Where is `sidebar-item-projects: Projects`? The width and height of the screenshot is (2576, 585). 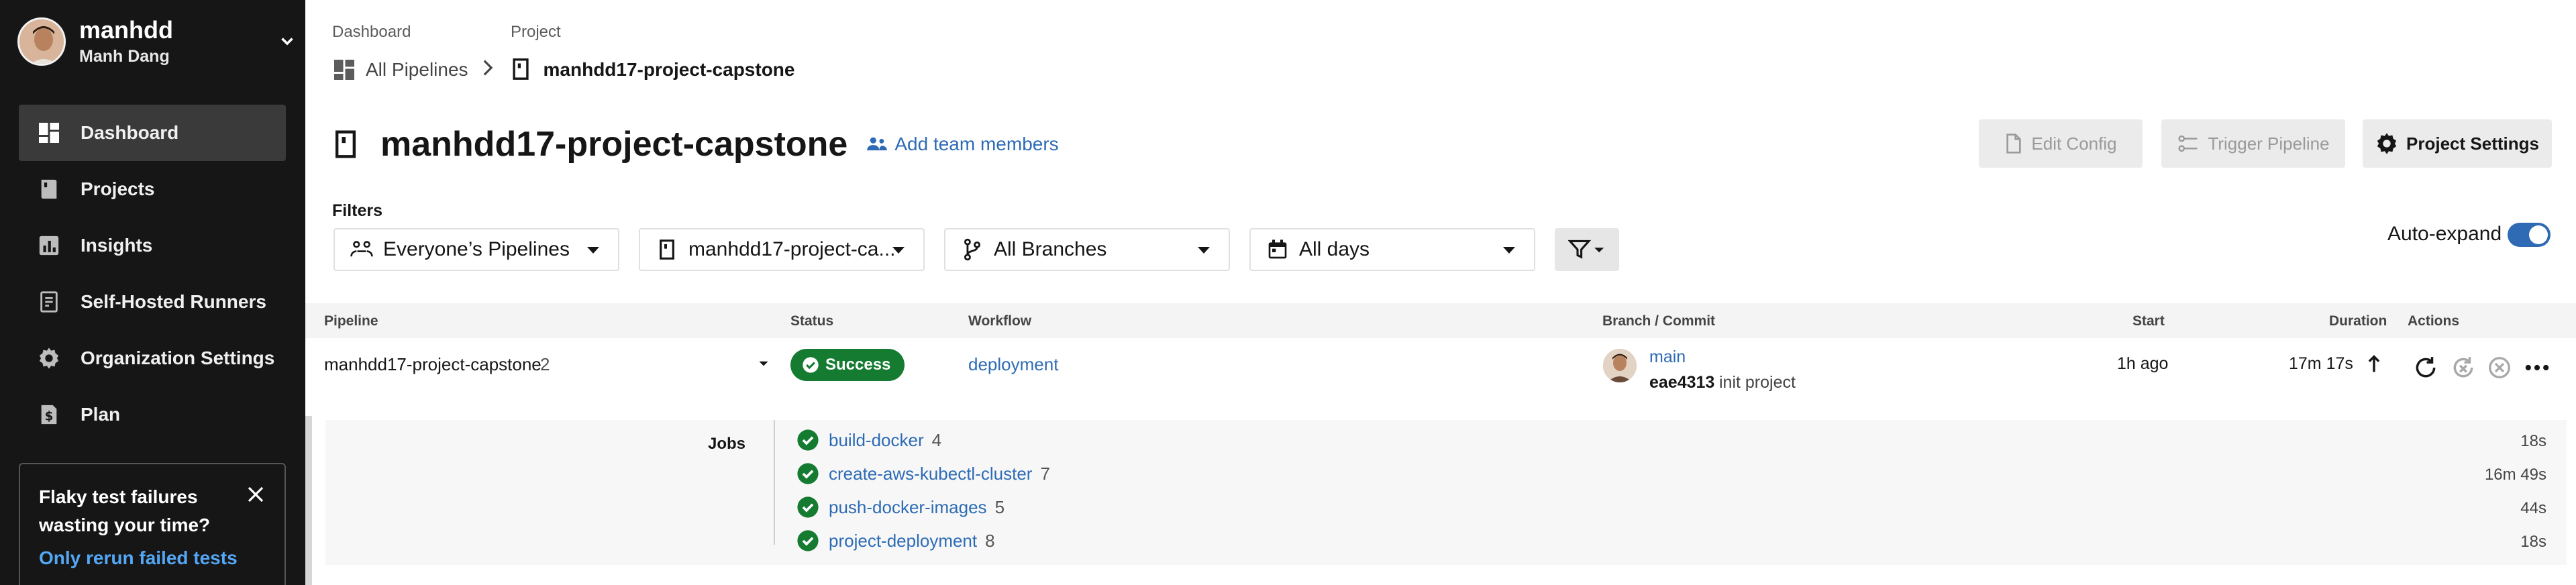
sidebar-item-projects: Projects is located at coordinates (152, 189).